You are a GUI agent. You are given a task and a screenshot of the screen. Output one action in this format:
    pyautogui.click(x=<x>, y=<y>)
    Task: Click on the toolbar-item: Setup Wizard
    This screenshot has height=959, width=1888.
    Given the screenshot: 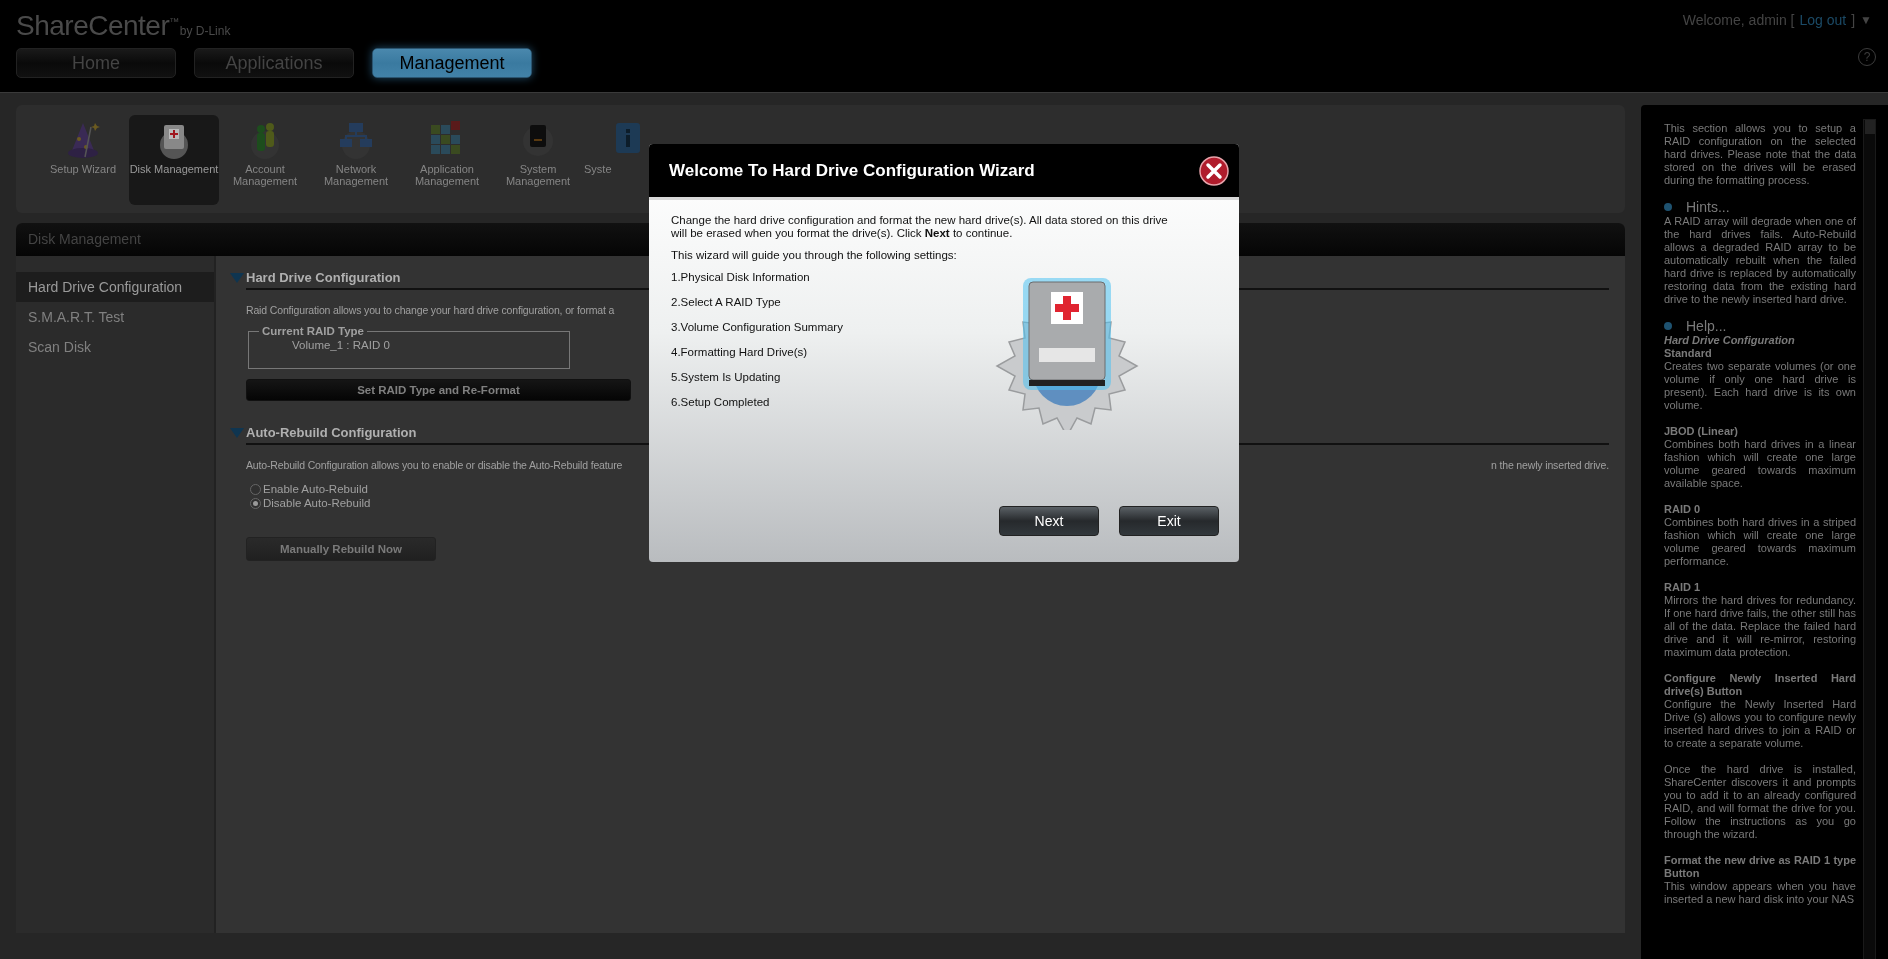 What is the action you would take?
    pyautogui.click(x=83, y=160)
    